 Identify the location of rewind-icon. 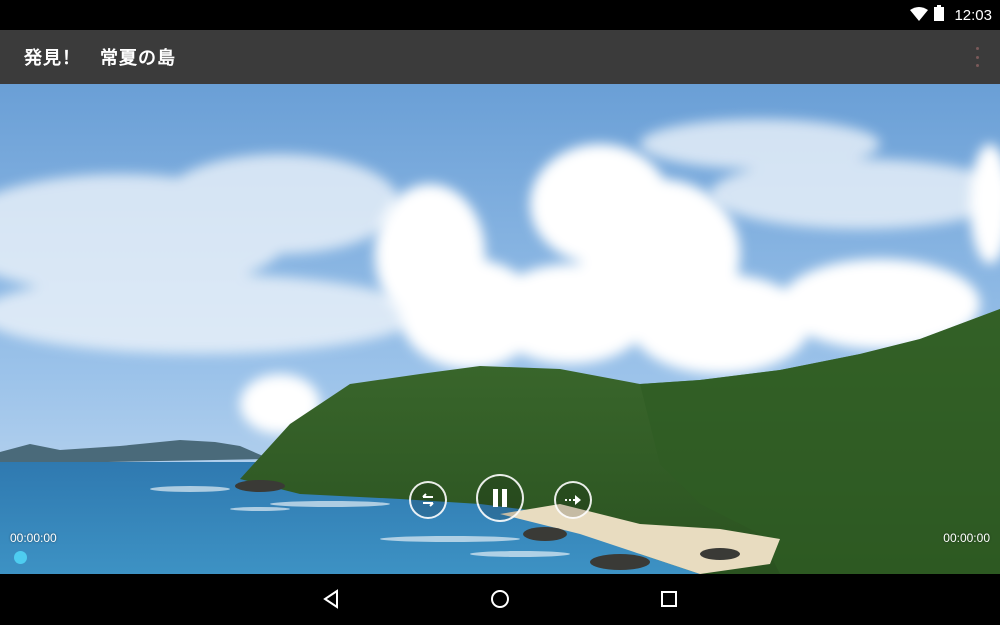
(428, 500).